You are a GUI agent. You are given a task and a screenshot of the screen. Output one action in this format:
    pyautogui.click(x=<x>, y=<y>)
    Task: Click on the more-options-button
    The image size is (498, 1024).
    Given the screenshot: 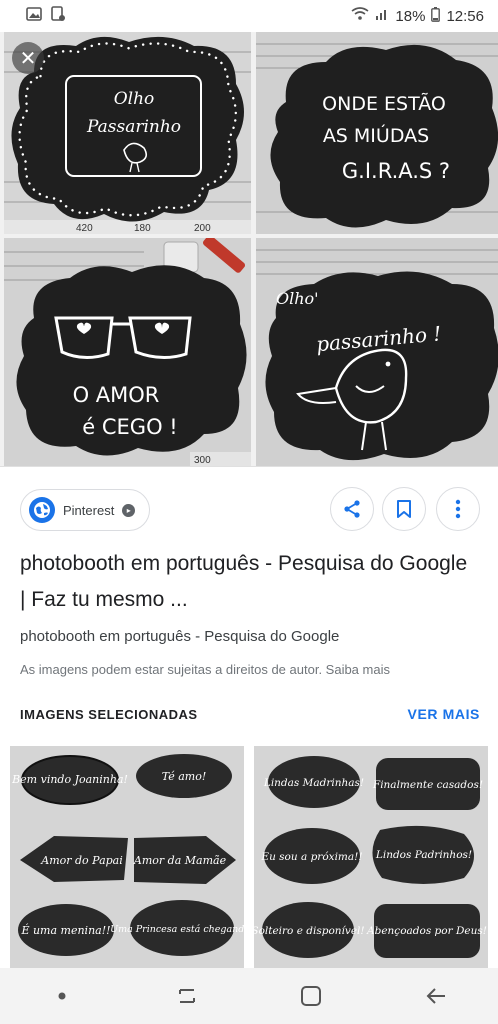 What is the action you would take?
    pyautogui.click(x=458, y=509)
    